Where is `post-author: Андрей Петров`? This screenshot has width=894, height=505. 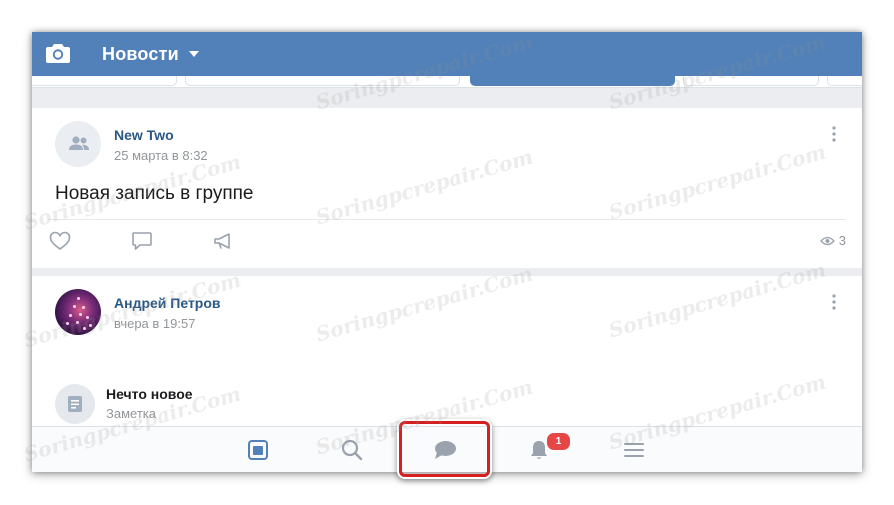 post-author: Андрей Петров is located at coordinates (167, 303).